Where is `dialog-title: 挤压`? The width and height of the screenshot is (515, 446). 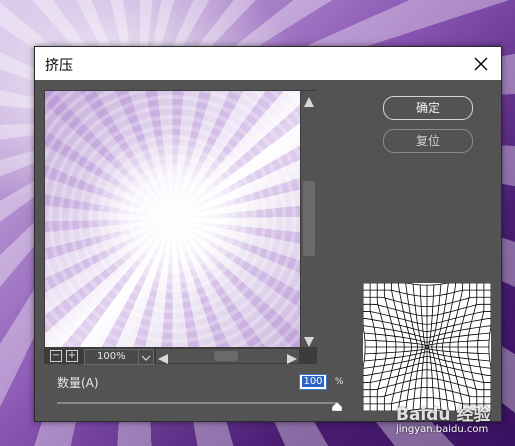
dialog-title: 挤压 is located at coordinates (59, 66).